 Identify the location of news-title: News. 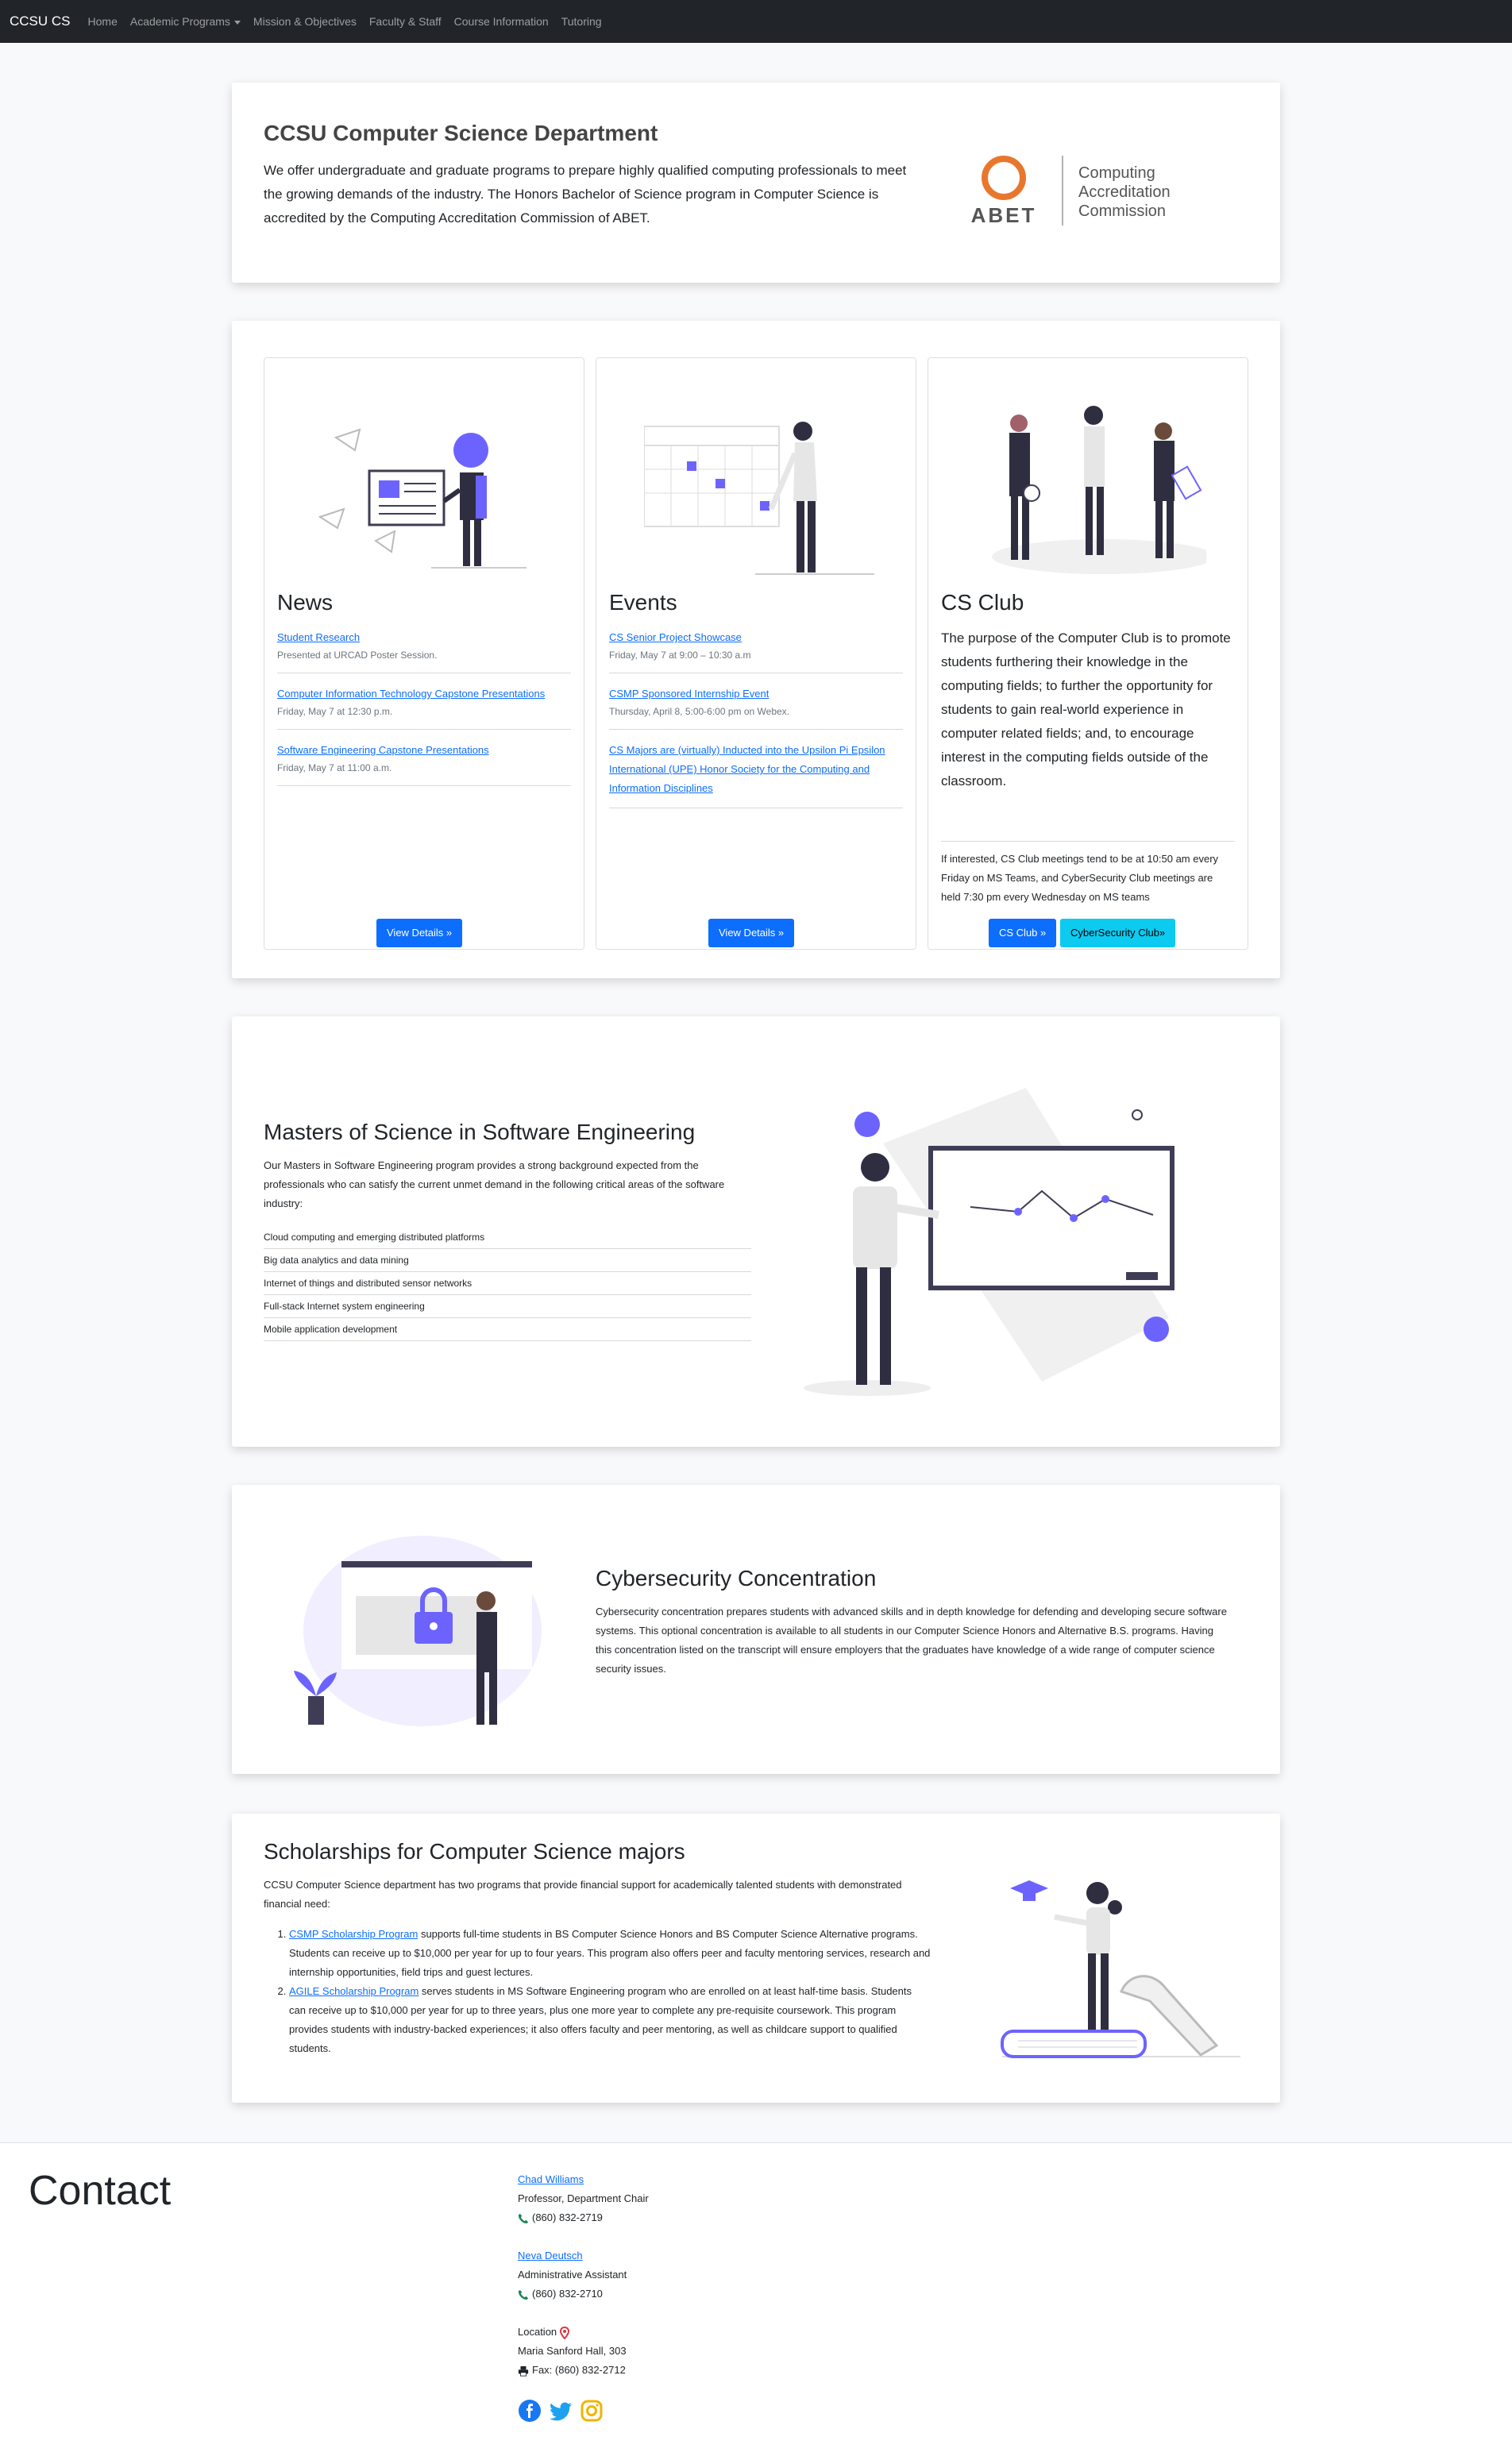
(305, 602).